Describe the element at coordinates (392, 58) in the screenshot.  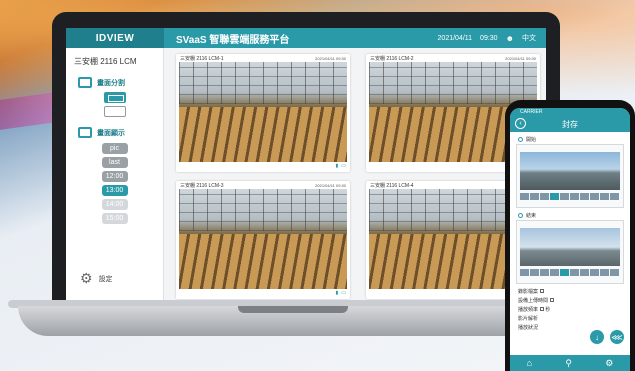
I see `camera-label: 三安棚 2116 LCM-2` at that location.